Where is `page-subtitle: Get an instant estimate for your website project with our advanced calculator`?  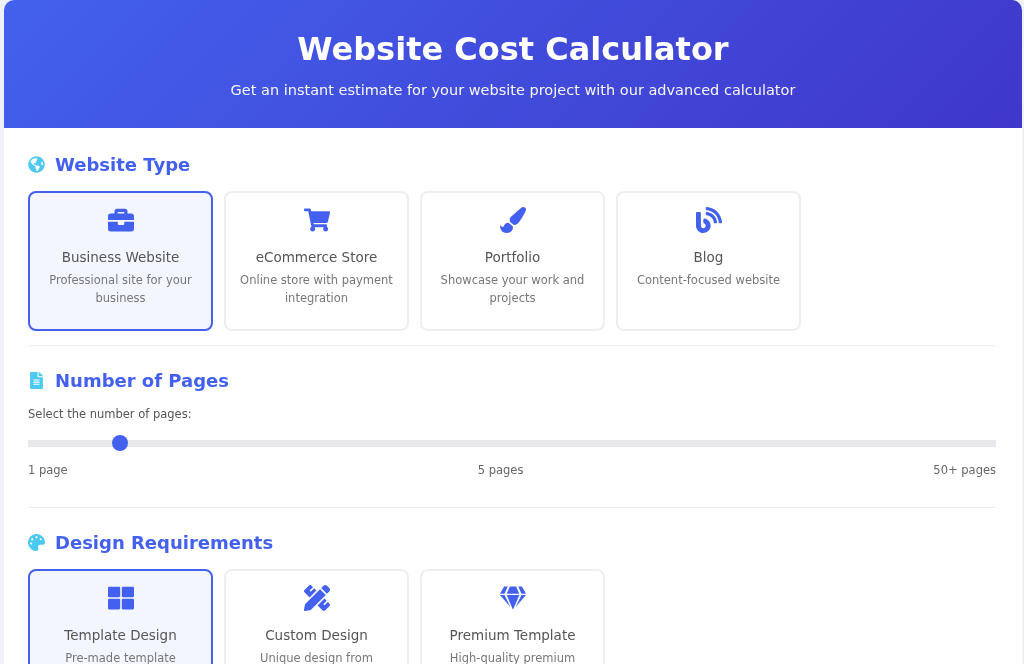
page-subtitle: Get an instant estimate for your website project with our advanced calculator is located at coordinates (513, 90).